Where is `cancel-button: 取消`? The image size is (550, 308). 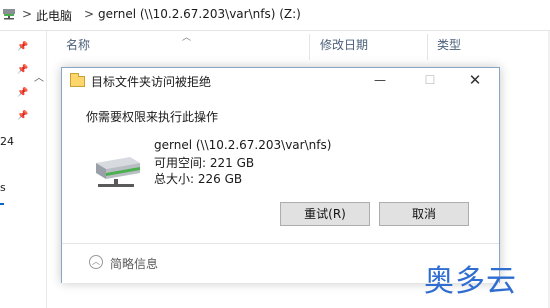
cancel-button: 取消 is located at coordinates (424, 214).